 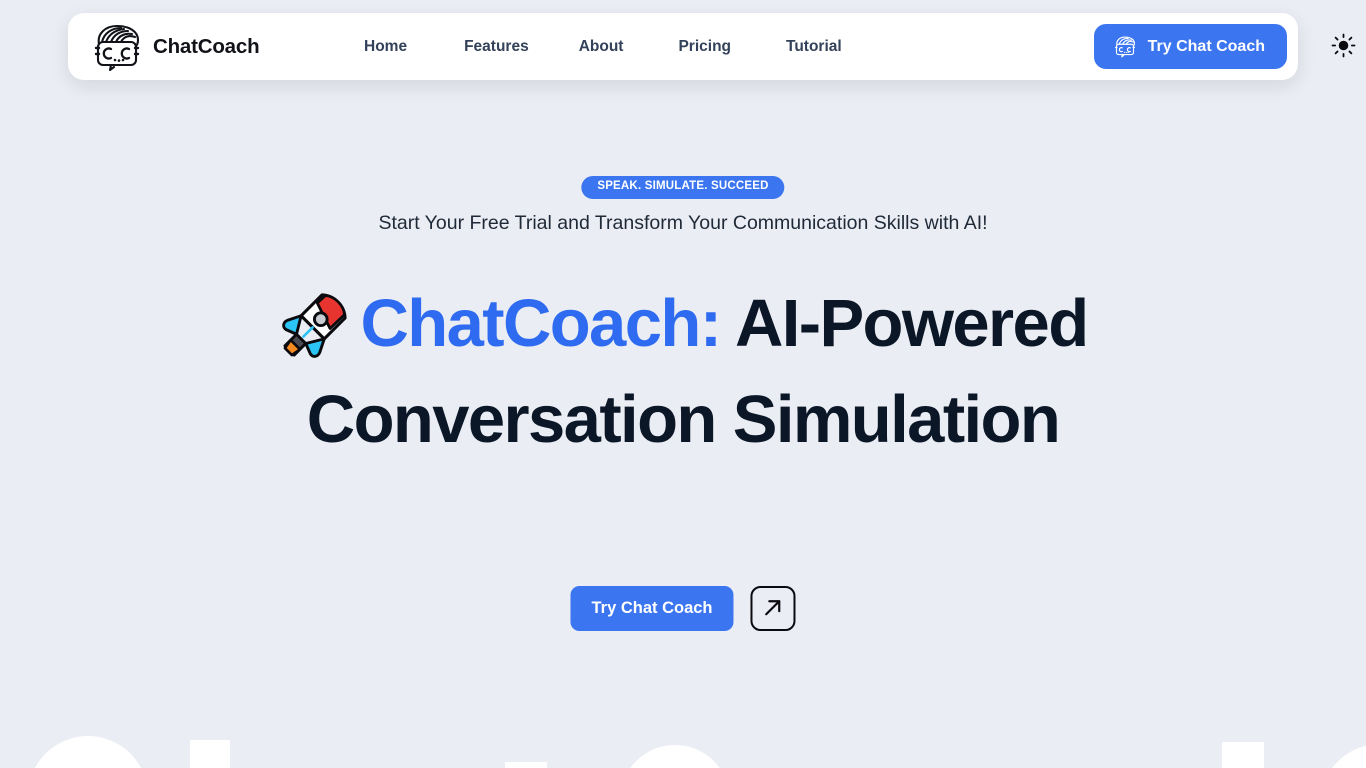 I want to click on hero-eyebrow-badge: SPEAK. SIMULATE. SUCCEED, so click(x=683, y=187).